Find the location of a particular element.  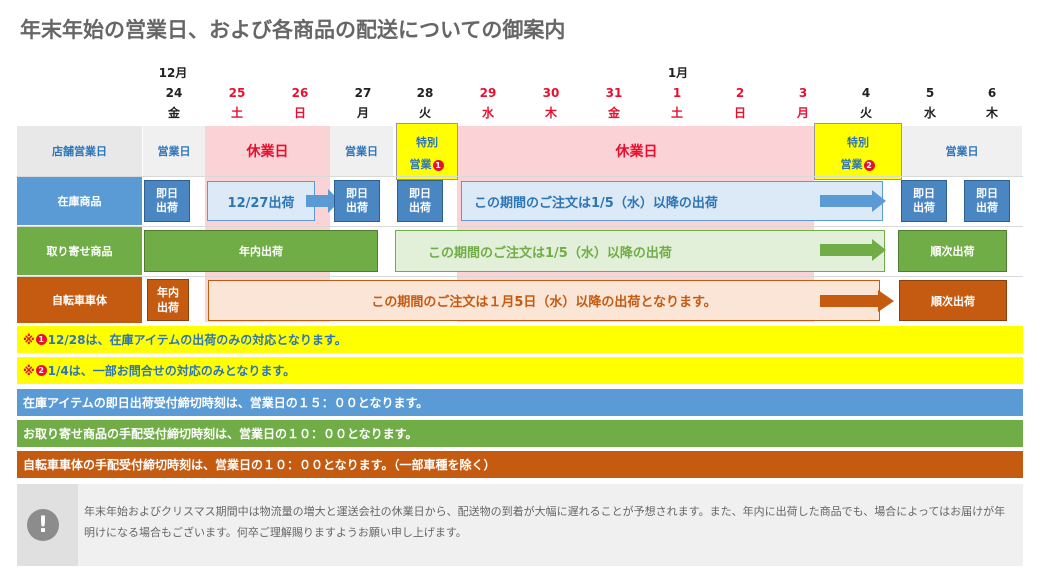

stock-same-day-24: 即日 出荷 is located at coordinates (167, 201).